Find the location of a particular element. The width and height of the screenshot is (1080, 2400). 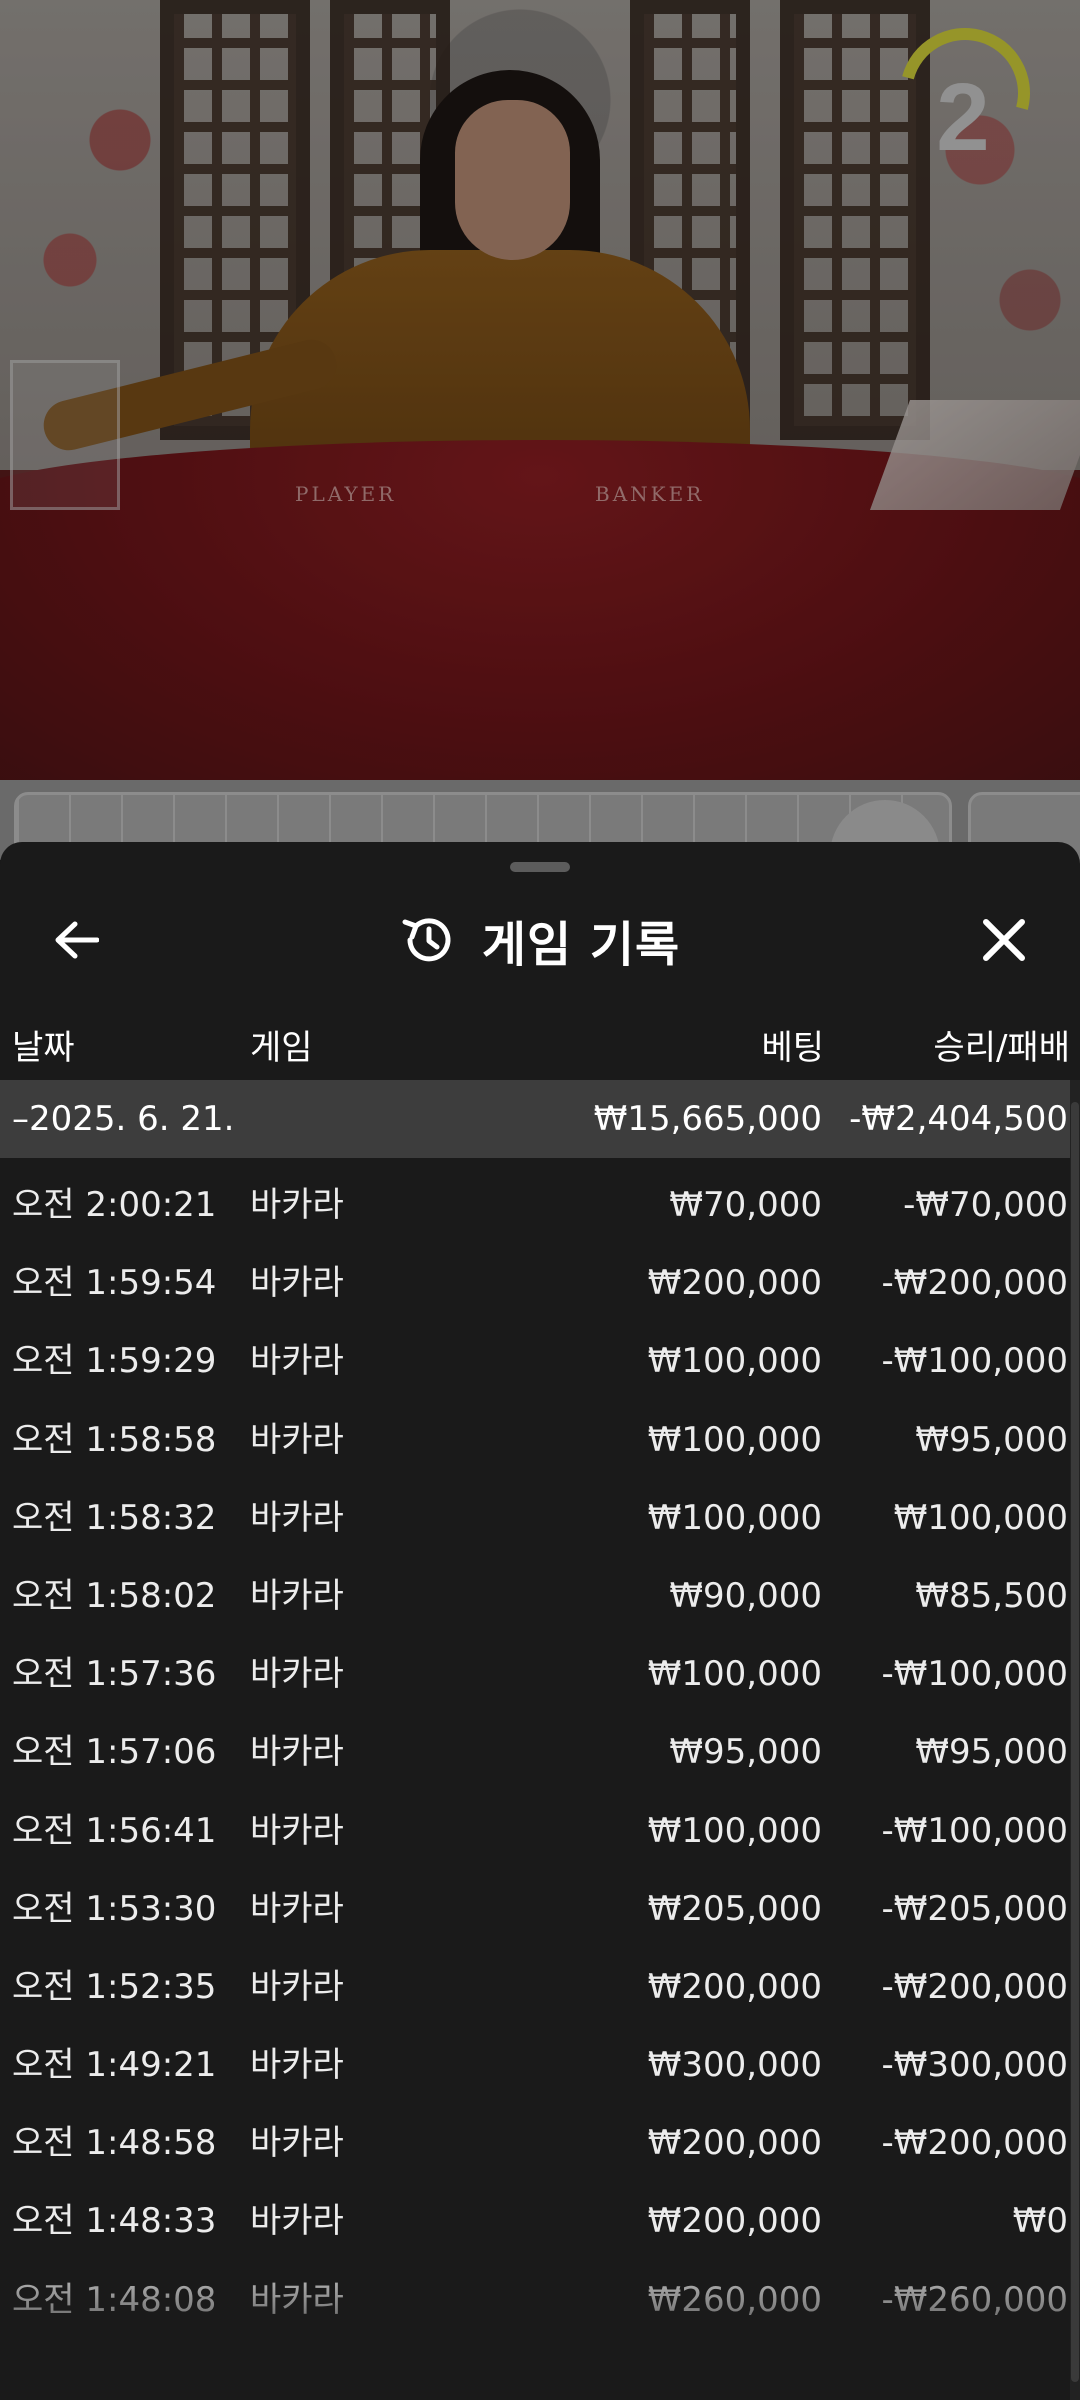

row-time: 오전 1:57:06 is located at coordinates (114, 1752).